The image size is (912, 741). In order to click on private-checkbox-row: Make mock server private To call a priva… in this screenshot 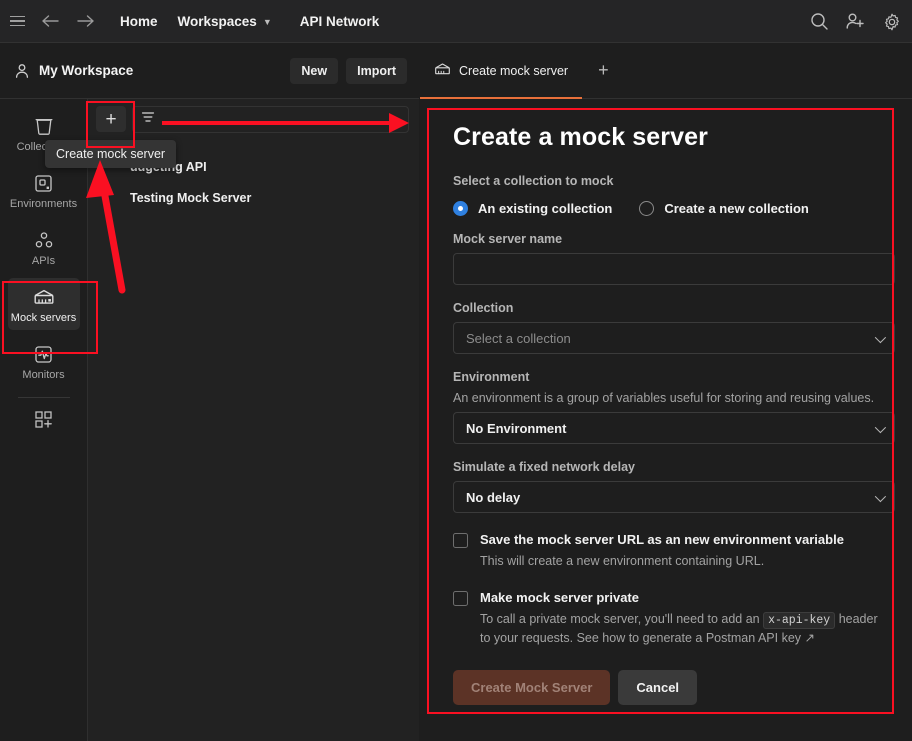, I will do `click(666, 618)`.